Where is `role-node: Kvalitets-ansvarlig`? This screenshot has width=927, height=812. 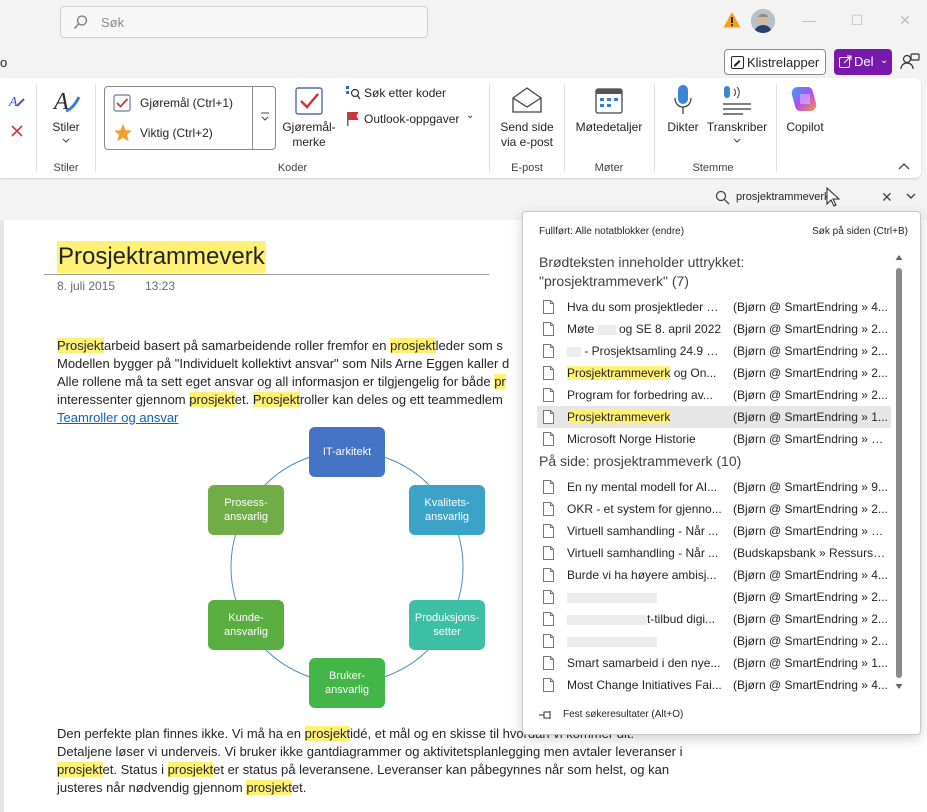
role-node: Kvalitets-ansvarlig is located at coordinates (447, 510).